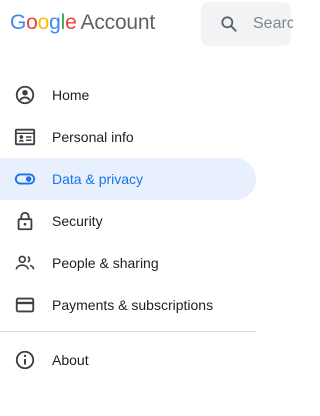  Describe the element at coordinates (128, 360) in the screenshot. I see `sidebar-item-about: About` at that location.